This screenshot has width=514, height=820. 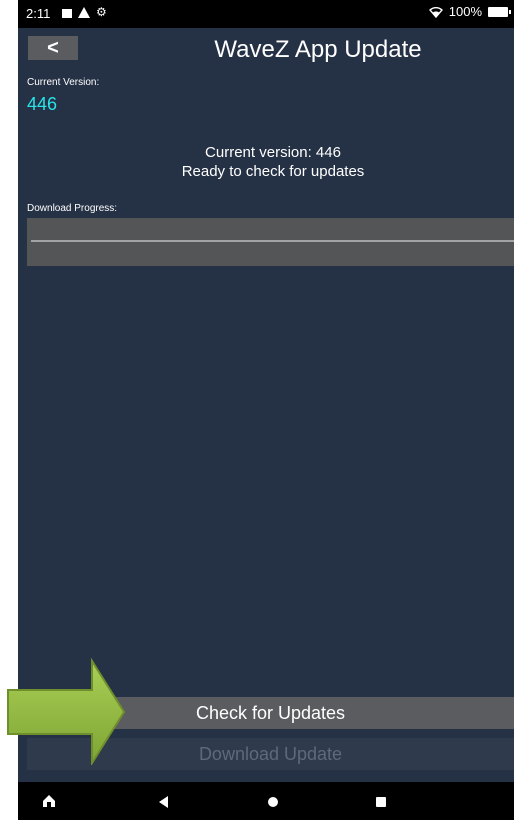 I want to click on battery-percent: 100%, so click(x=465, y=11).